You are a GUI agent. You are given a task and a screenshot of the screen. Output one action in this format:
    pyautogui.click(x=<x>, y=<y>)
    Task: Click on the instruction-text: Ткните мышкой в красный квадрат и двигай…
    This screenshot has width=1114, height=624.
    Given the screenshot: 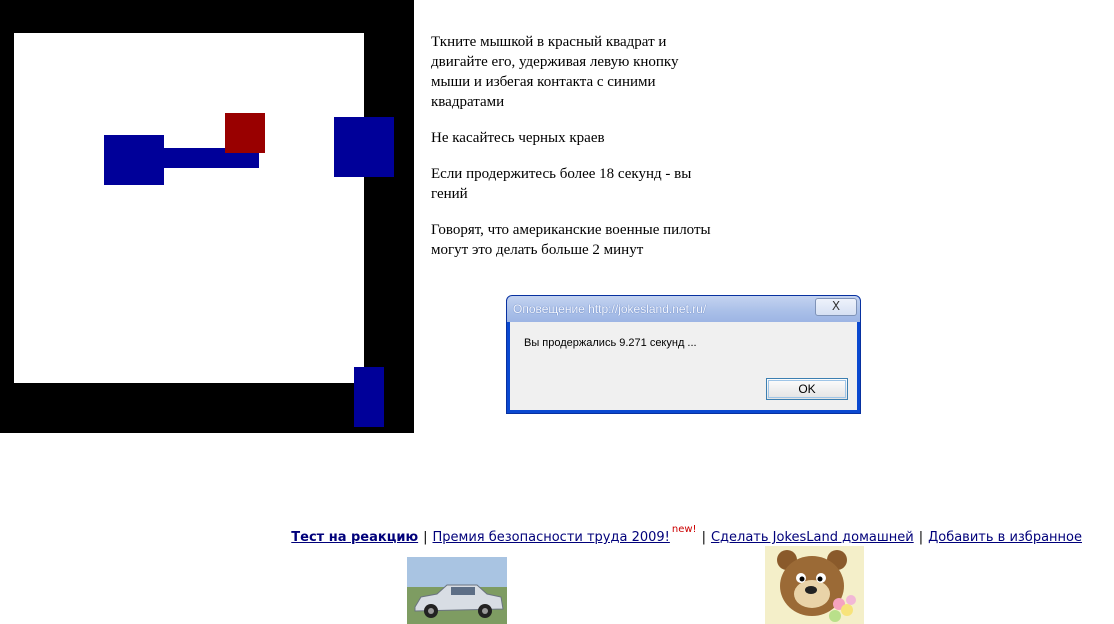 What is the action you would take?
    pyautogui.click(x=555, y=72)
    